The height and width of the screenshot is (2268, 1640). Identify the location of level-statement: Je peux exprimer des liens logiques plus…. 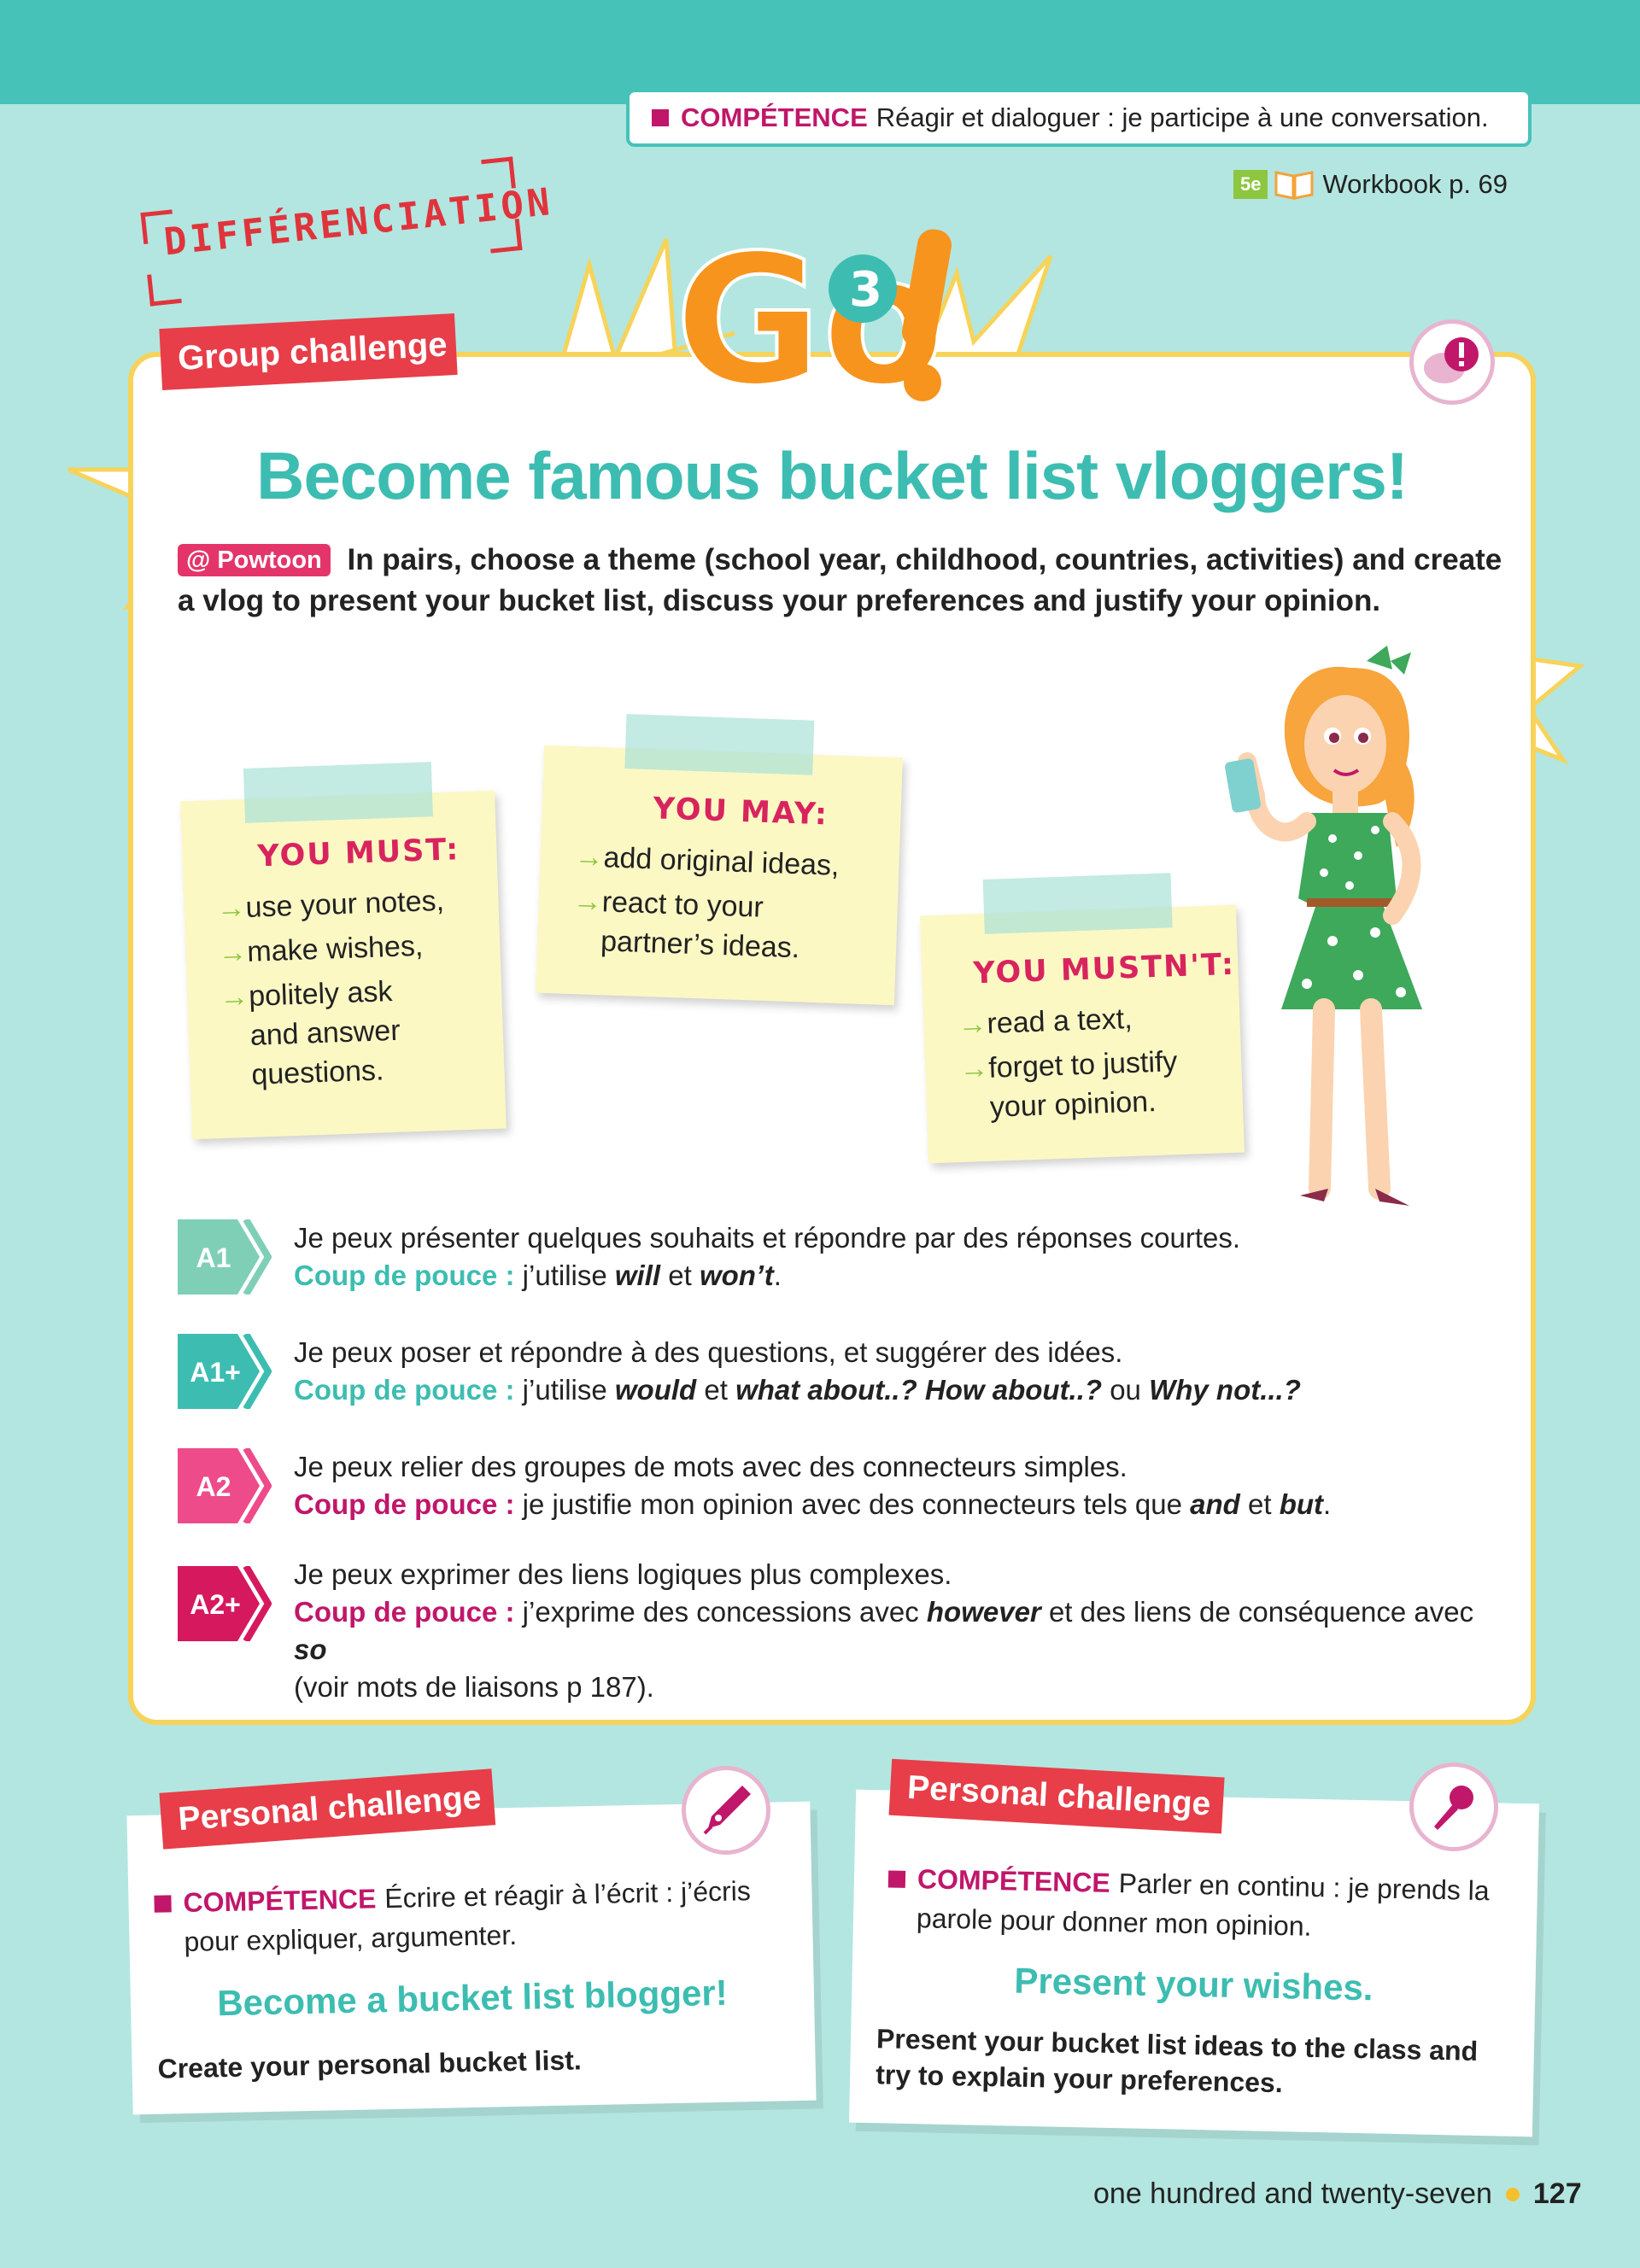
(623, 1574).